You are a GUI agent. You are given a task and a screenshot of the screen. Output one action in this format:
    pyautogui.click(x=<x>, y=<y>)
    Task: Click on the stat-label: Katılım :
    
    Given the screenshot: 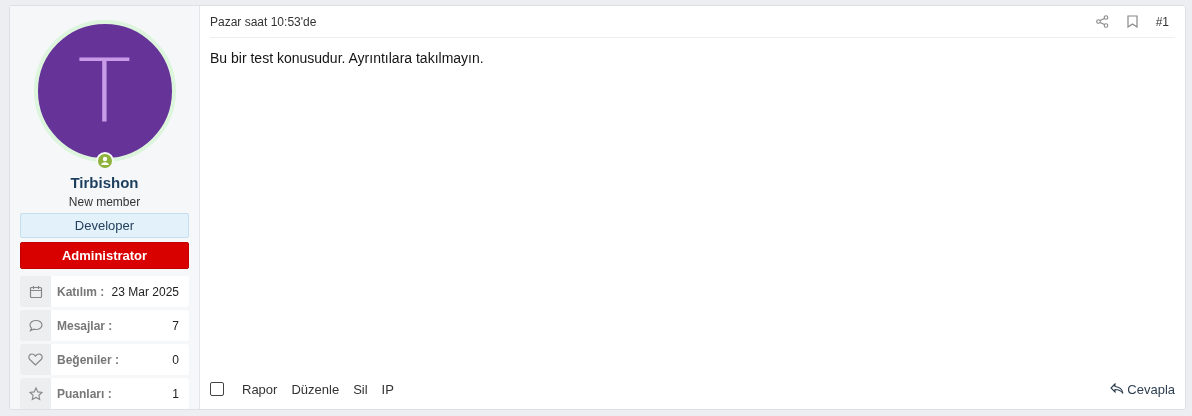 What is the action you would take?
    pyautogui.click(x=81, y=291)
    